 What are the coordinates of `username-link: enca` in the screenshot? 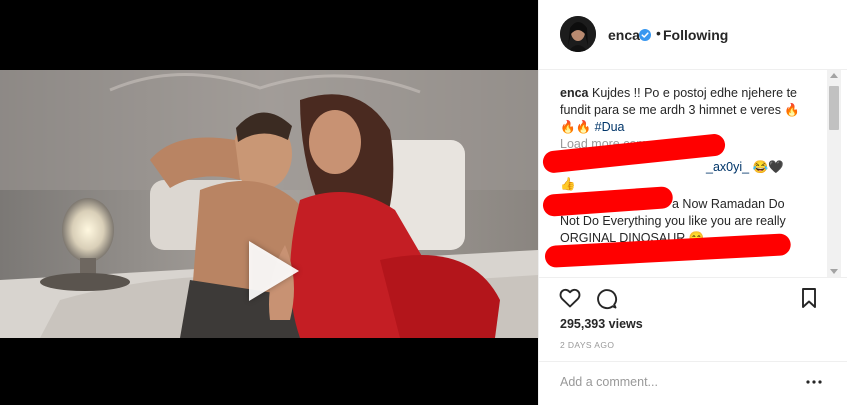 It's located at (624, 35).